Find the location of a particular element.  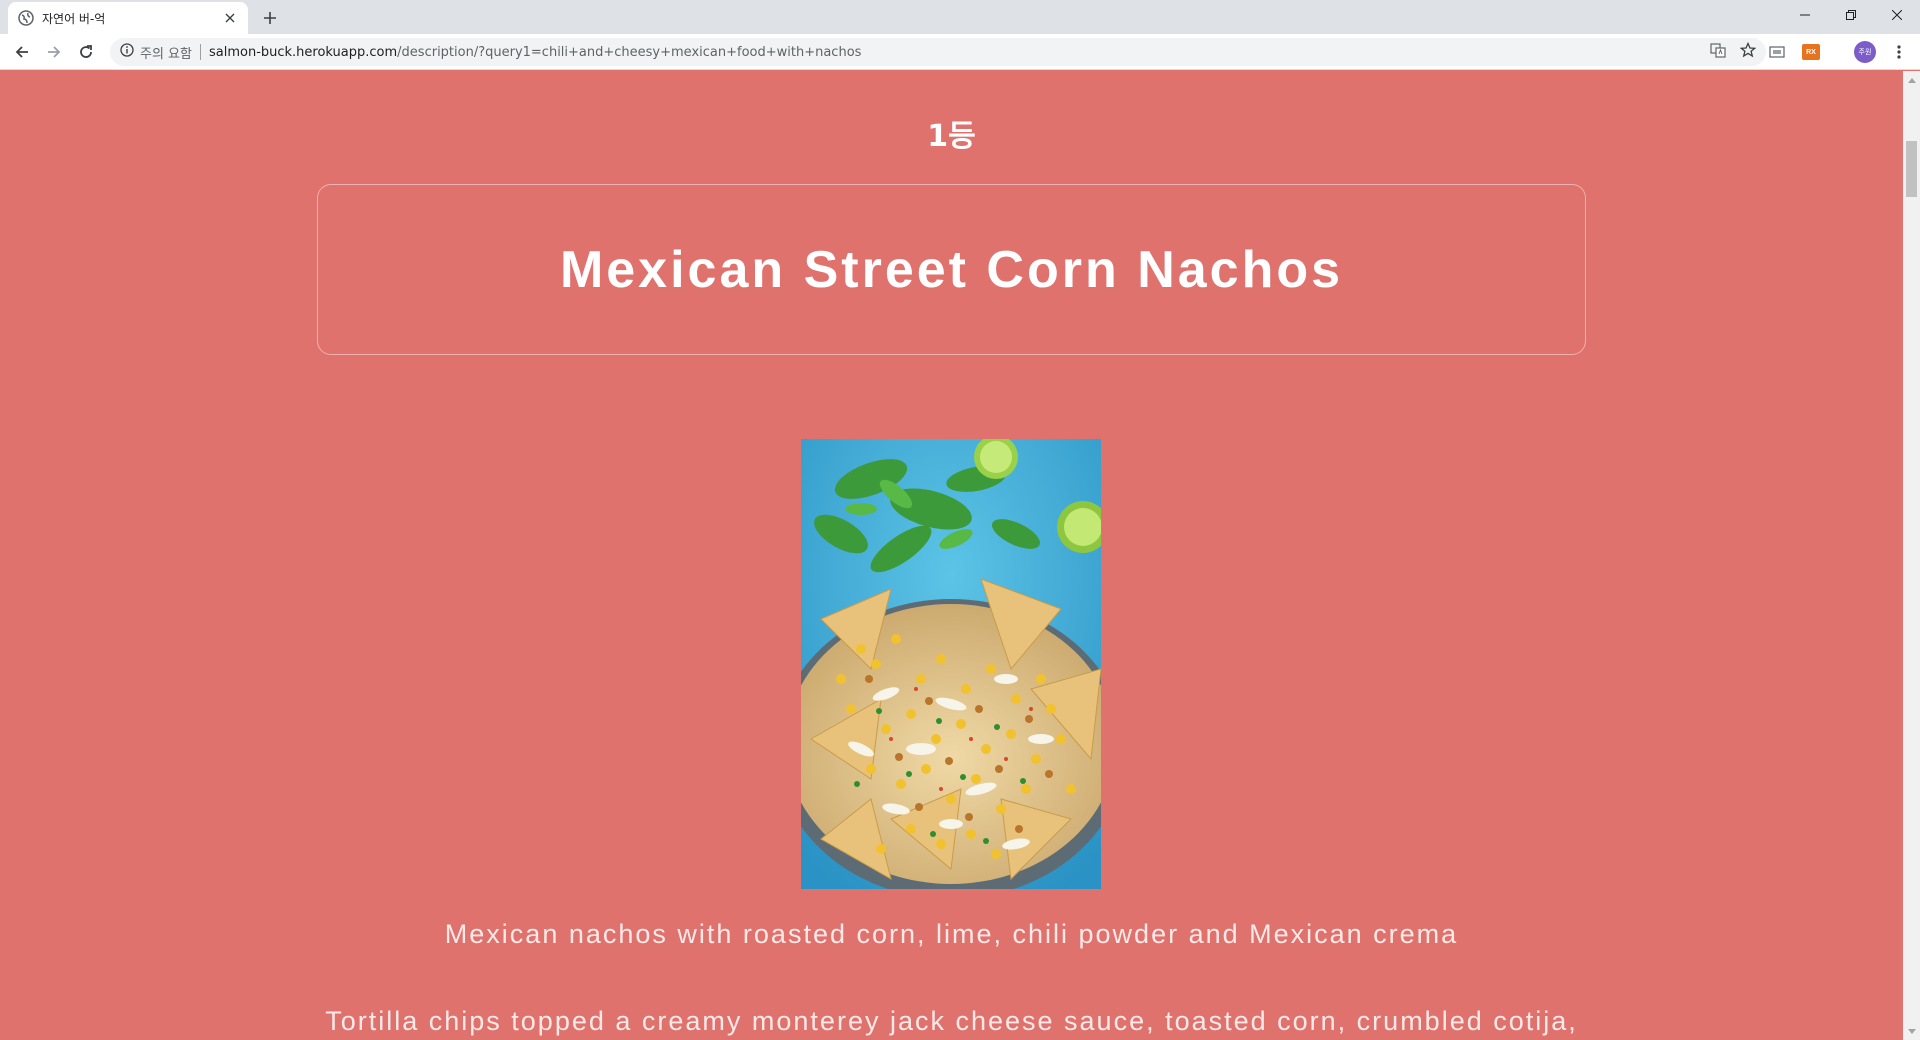

cast-icon is located at coordinates (1777, 52).